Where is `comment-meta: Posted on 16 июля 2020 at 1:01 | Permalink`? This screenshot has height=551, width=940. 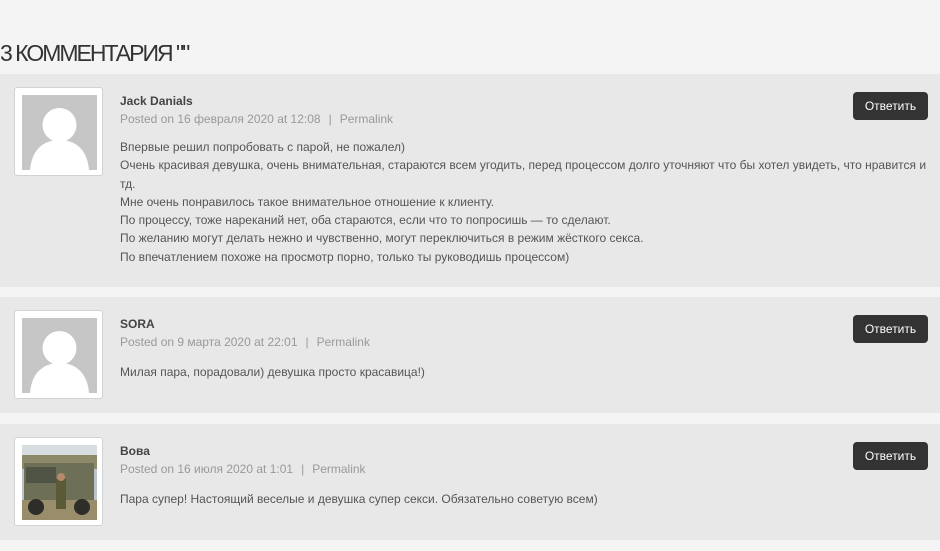
comment-meta: Posted on 16 июля 2020 at 1:01 | Permalink is located at coordinates (243, 469).